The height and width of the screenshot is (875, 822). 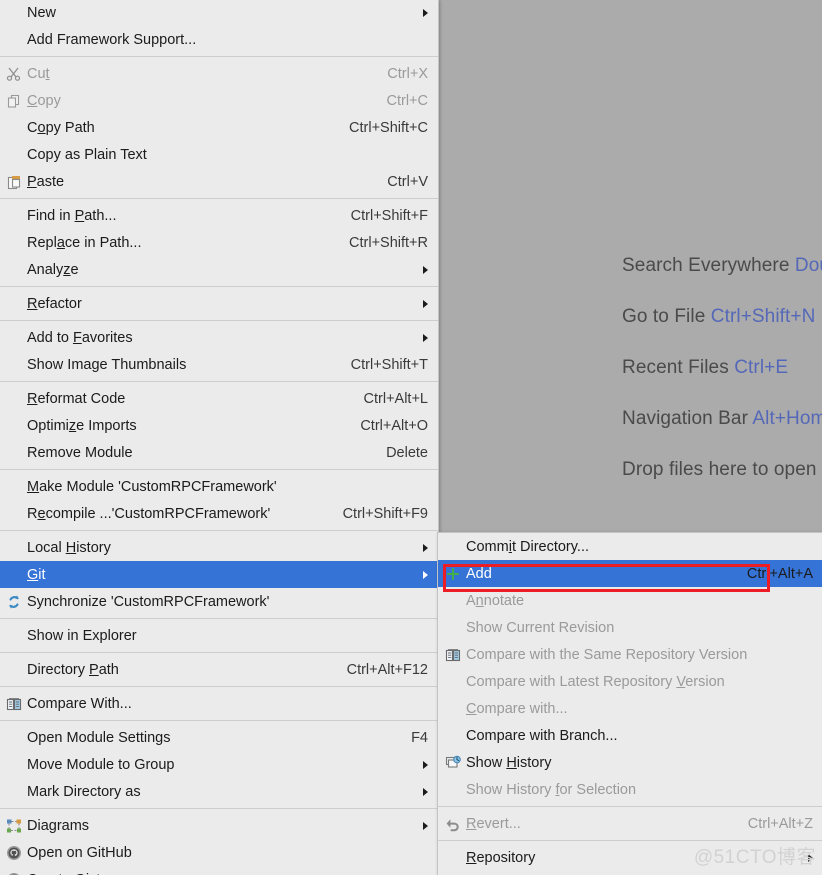 I want to click on editor-hint-label: Go to File, so click(x=666, y=316).